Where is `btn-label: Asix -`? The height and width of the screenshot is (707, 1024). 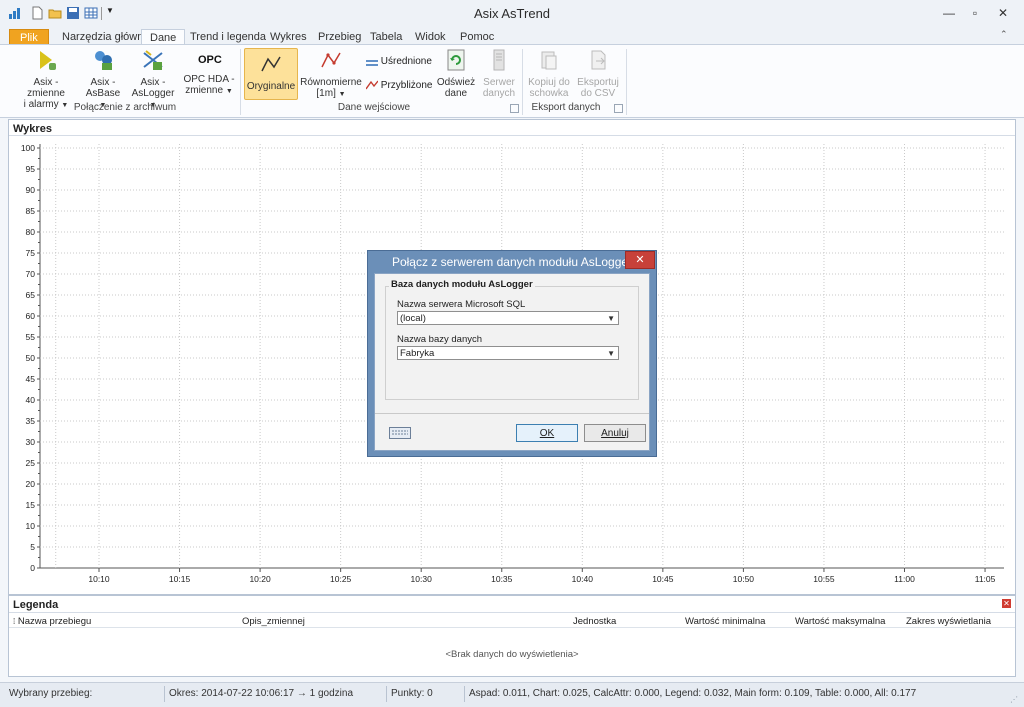 btn-label: Asix - is located at coordinates (103, 82).